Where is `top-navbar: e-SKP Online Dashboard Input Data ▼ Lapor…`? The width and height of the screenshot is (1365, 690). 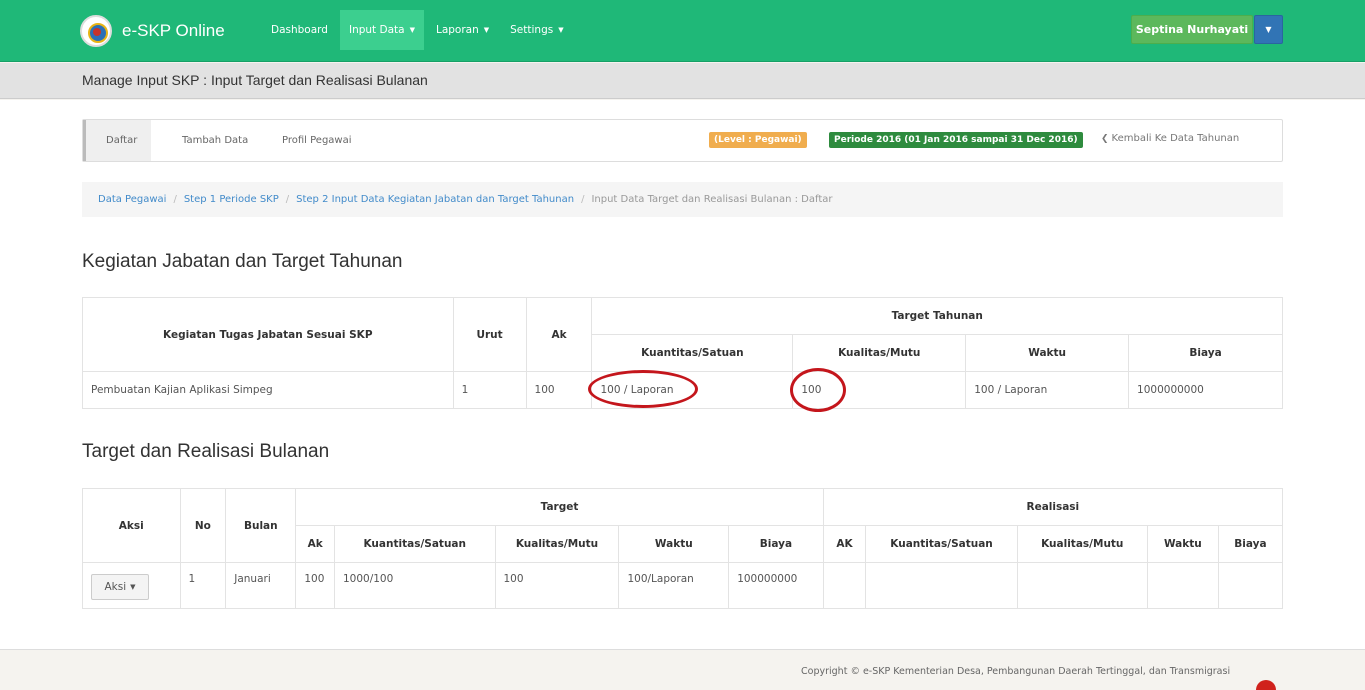 top-navbar: e-SKP Online Dashboard Input Data ▼ Lapor… is located at coordinates (682, 31).